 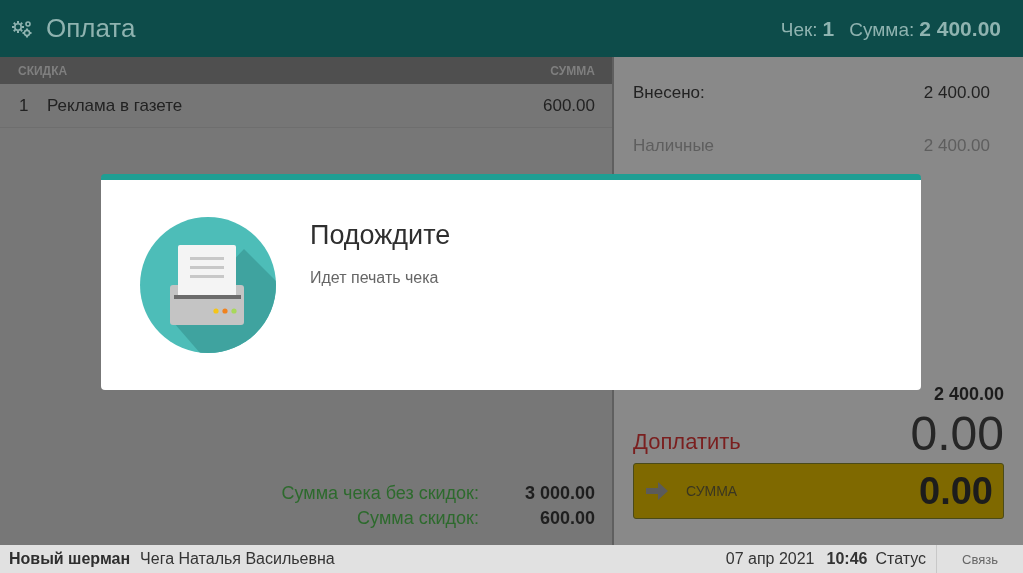 What do you see at coordinates (418, 518) in the screenshot?
I see `total-label: Сумма скидок:` at bounding box center [418, 518].